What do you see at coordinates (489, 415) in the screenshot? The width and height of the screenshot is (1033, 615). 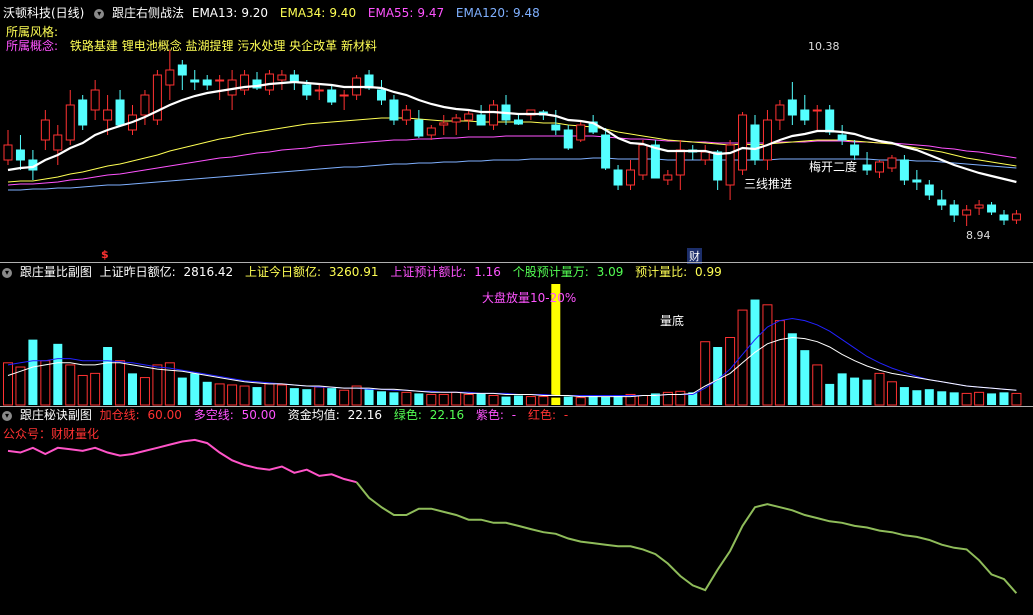 I see `purple-label: 紫色:` at bounding box center [489, 415].